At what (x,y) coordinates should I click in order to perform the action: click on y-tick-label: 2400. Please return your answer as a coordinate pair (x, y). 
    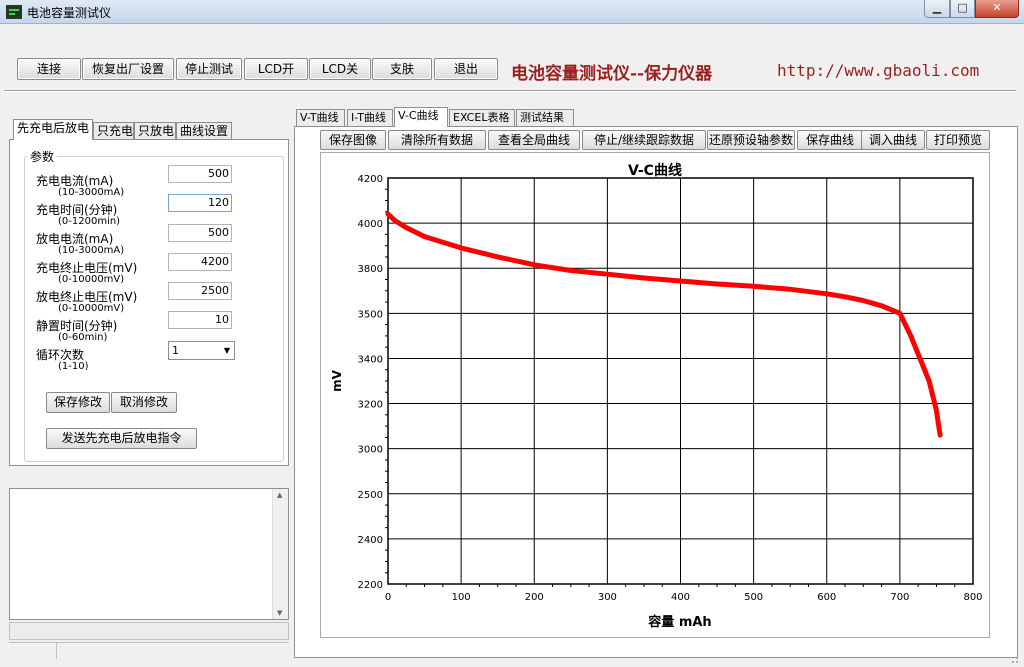
    Looking at the image, I should click on (370, 540).